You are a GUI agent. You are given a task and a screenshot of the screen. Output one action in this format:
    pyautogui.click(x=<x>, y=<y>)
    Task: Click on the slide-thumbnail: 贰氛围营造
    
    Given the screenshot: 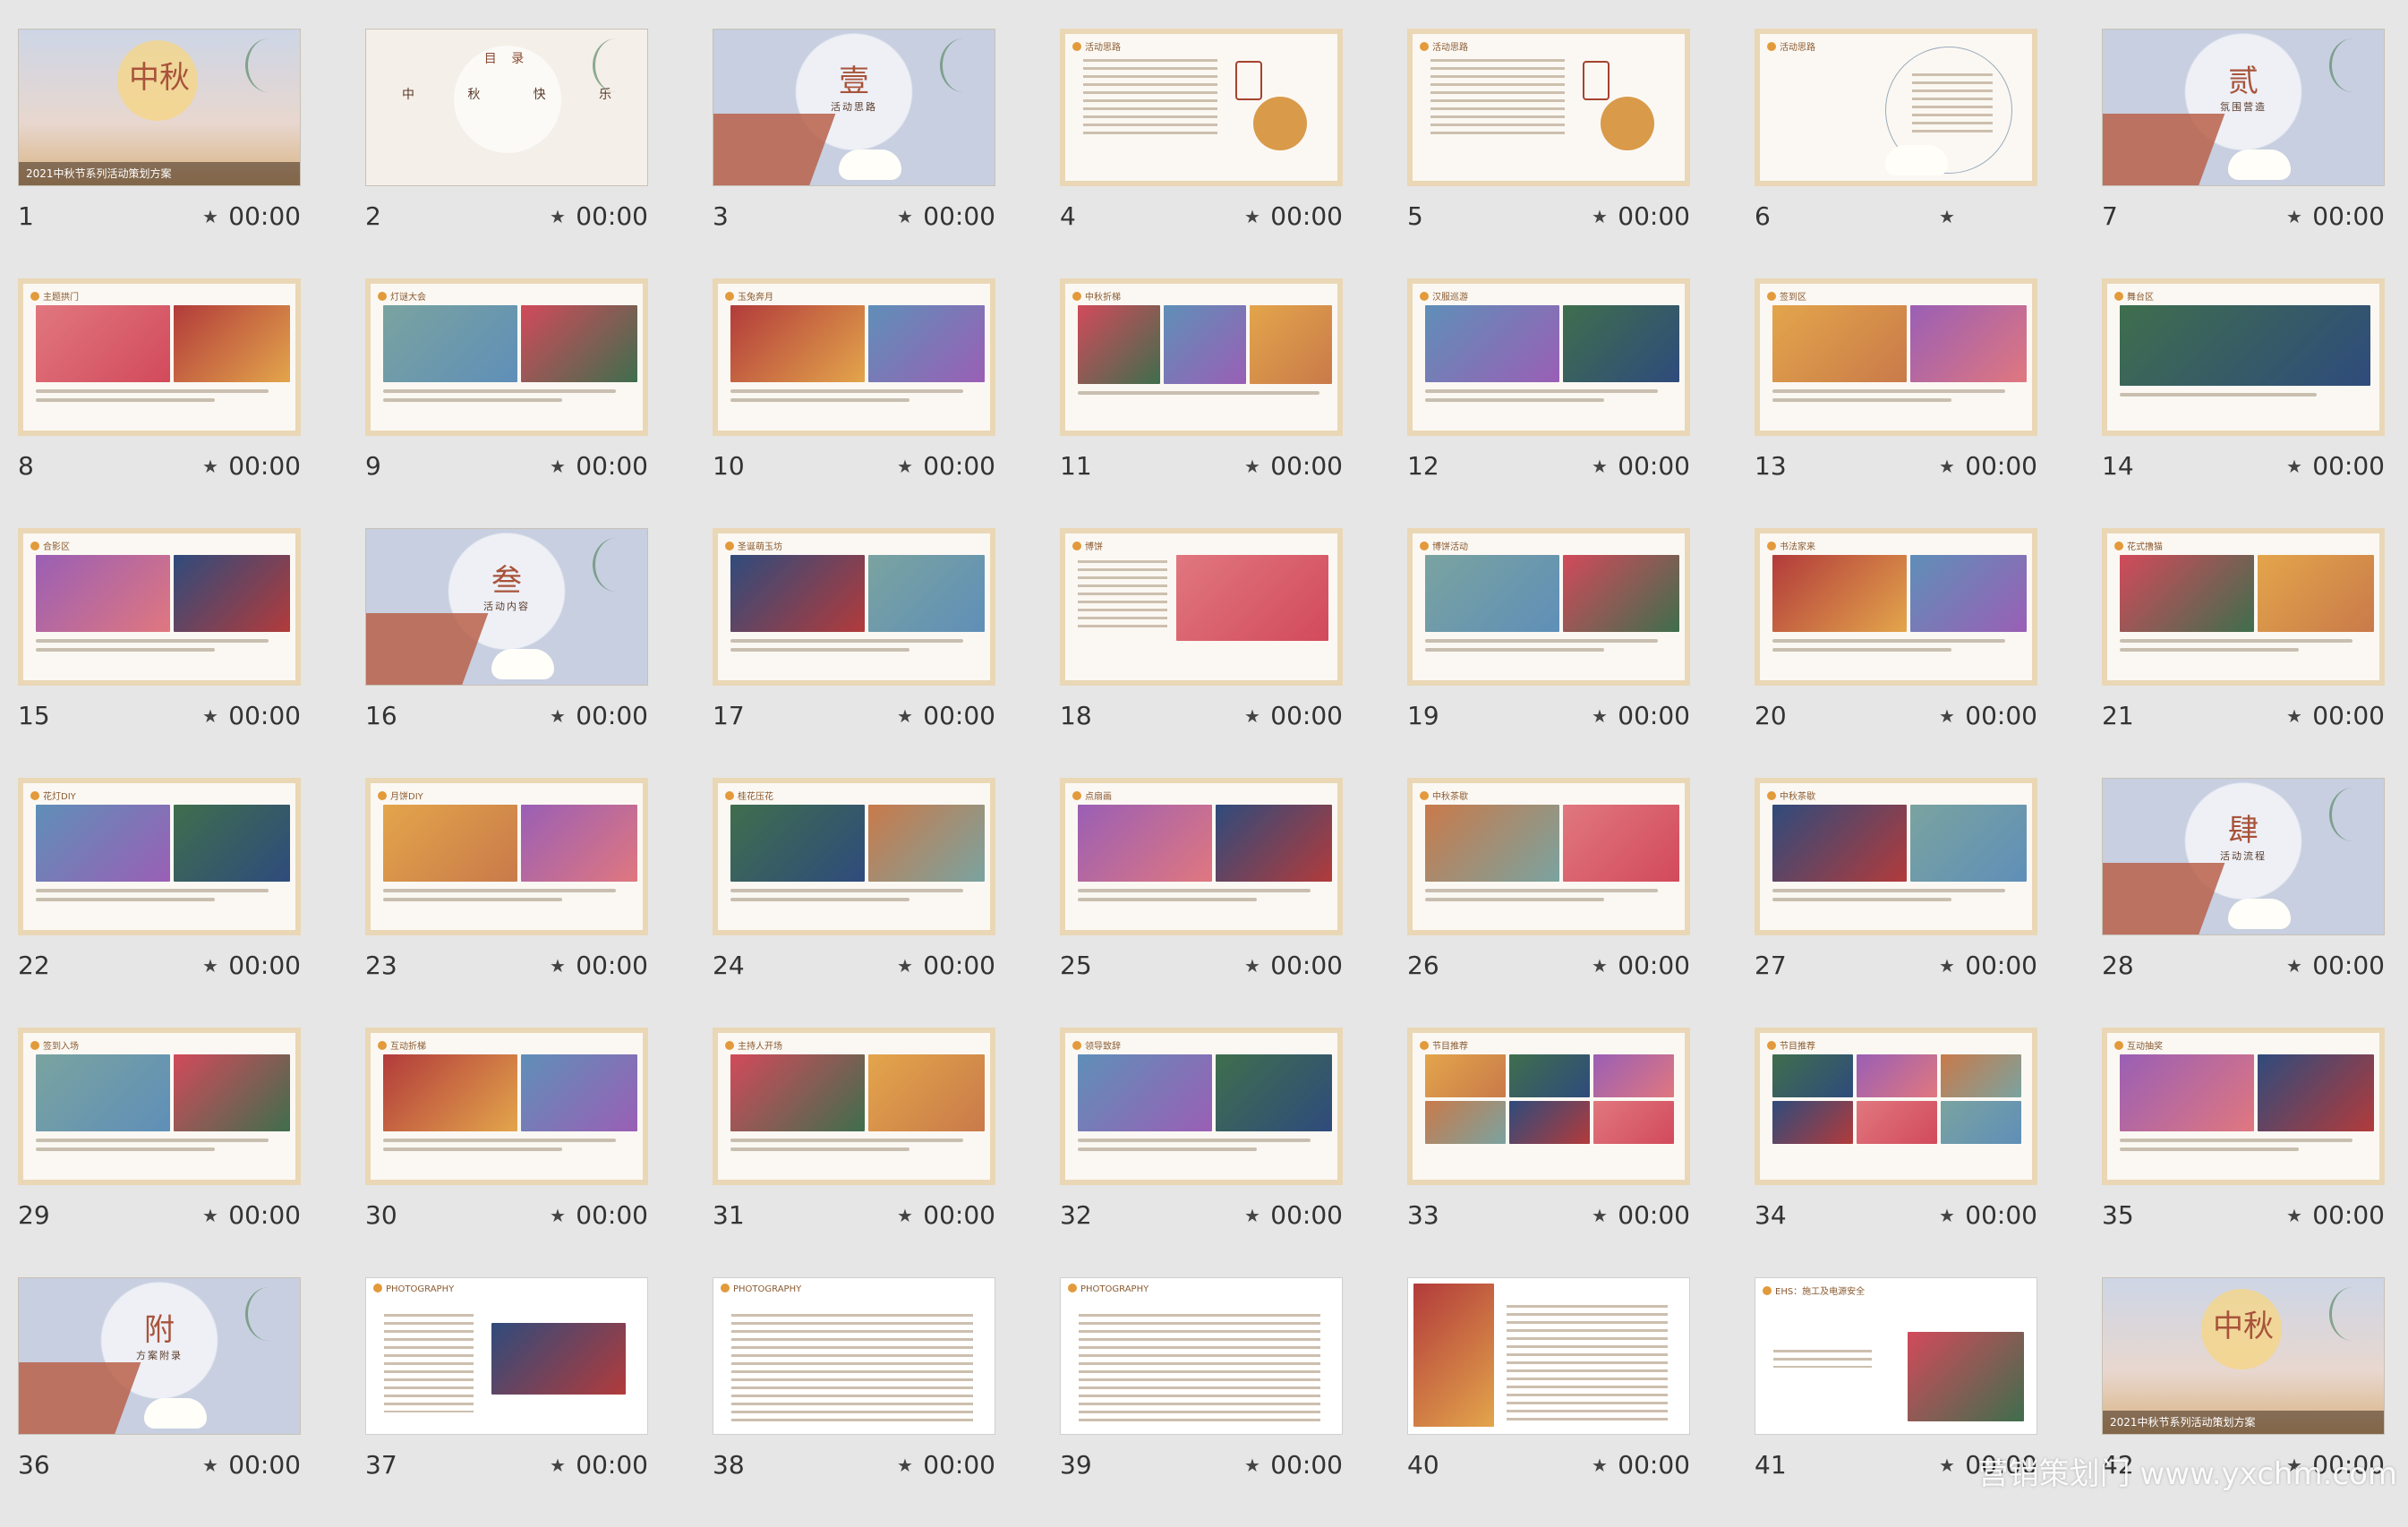 What is the action you would take?
    pyautogui.click(x=2243, y=107)
    